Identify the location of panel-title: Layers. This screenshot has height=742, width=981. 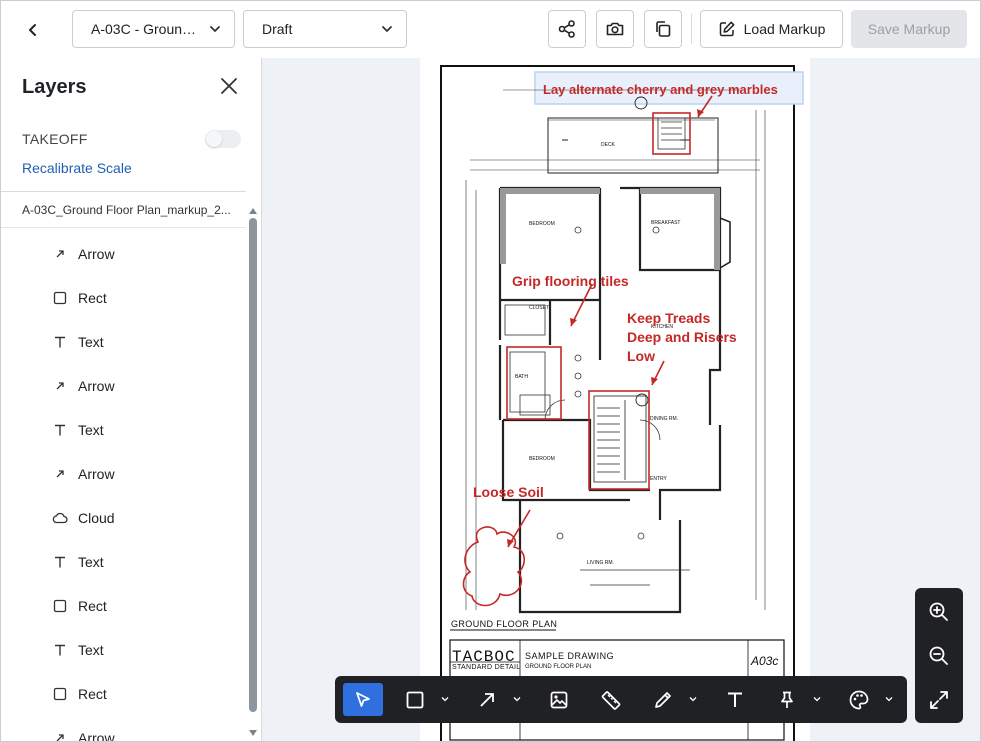
(54, 87).